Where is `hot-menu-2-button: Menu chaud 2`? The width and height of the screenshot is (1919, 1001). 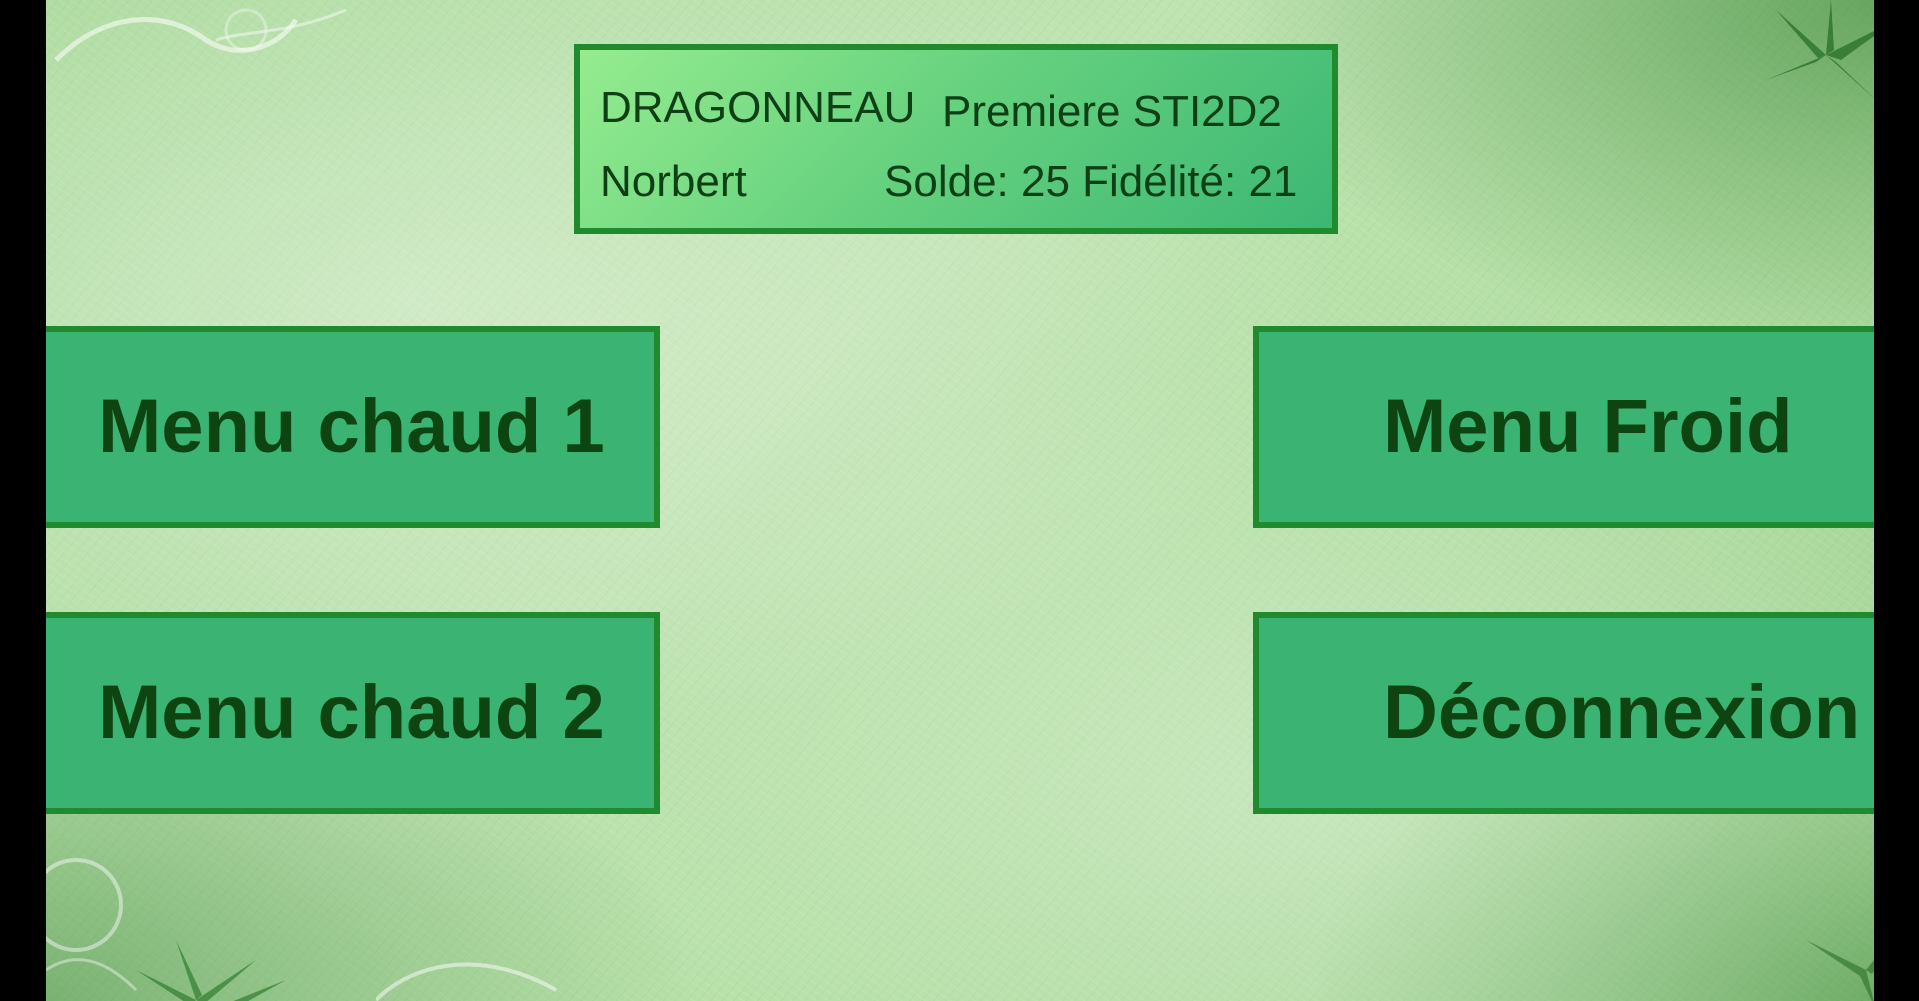
hot-menu-2-button: Menu chaud 2 is located at coordinates (353, 713).